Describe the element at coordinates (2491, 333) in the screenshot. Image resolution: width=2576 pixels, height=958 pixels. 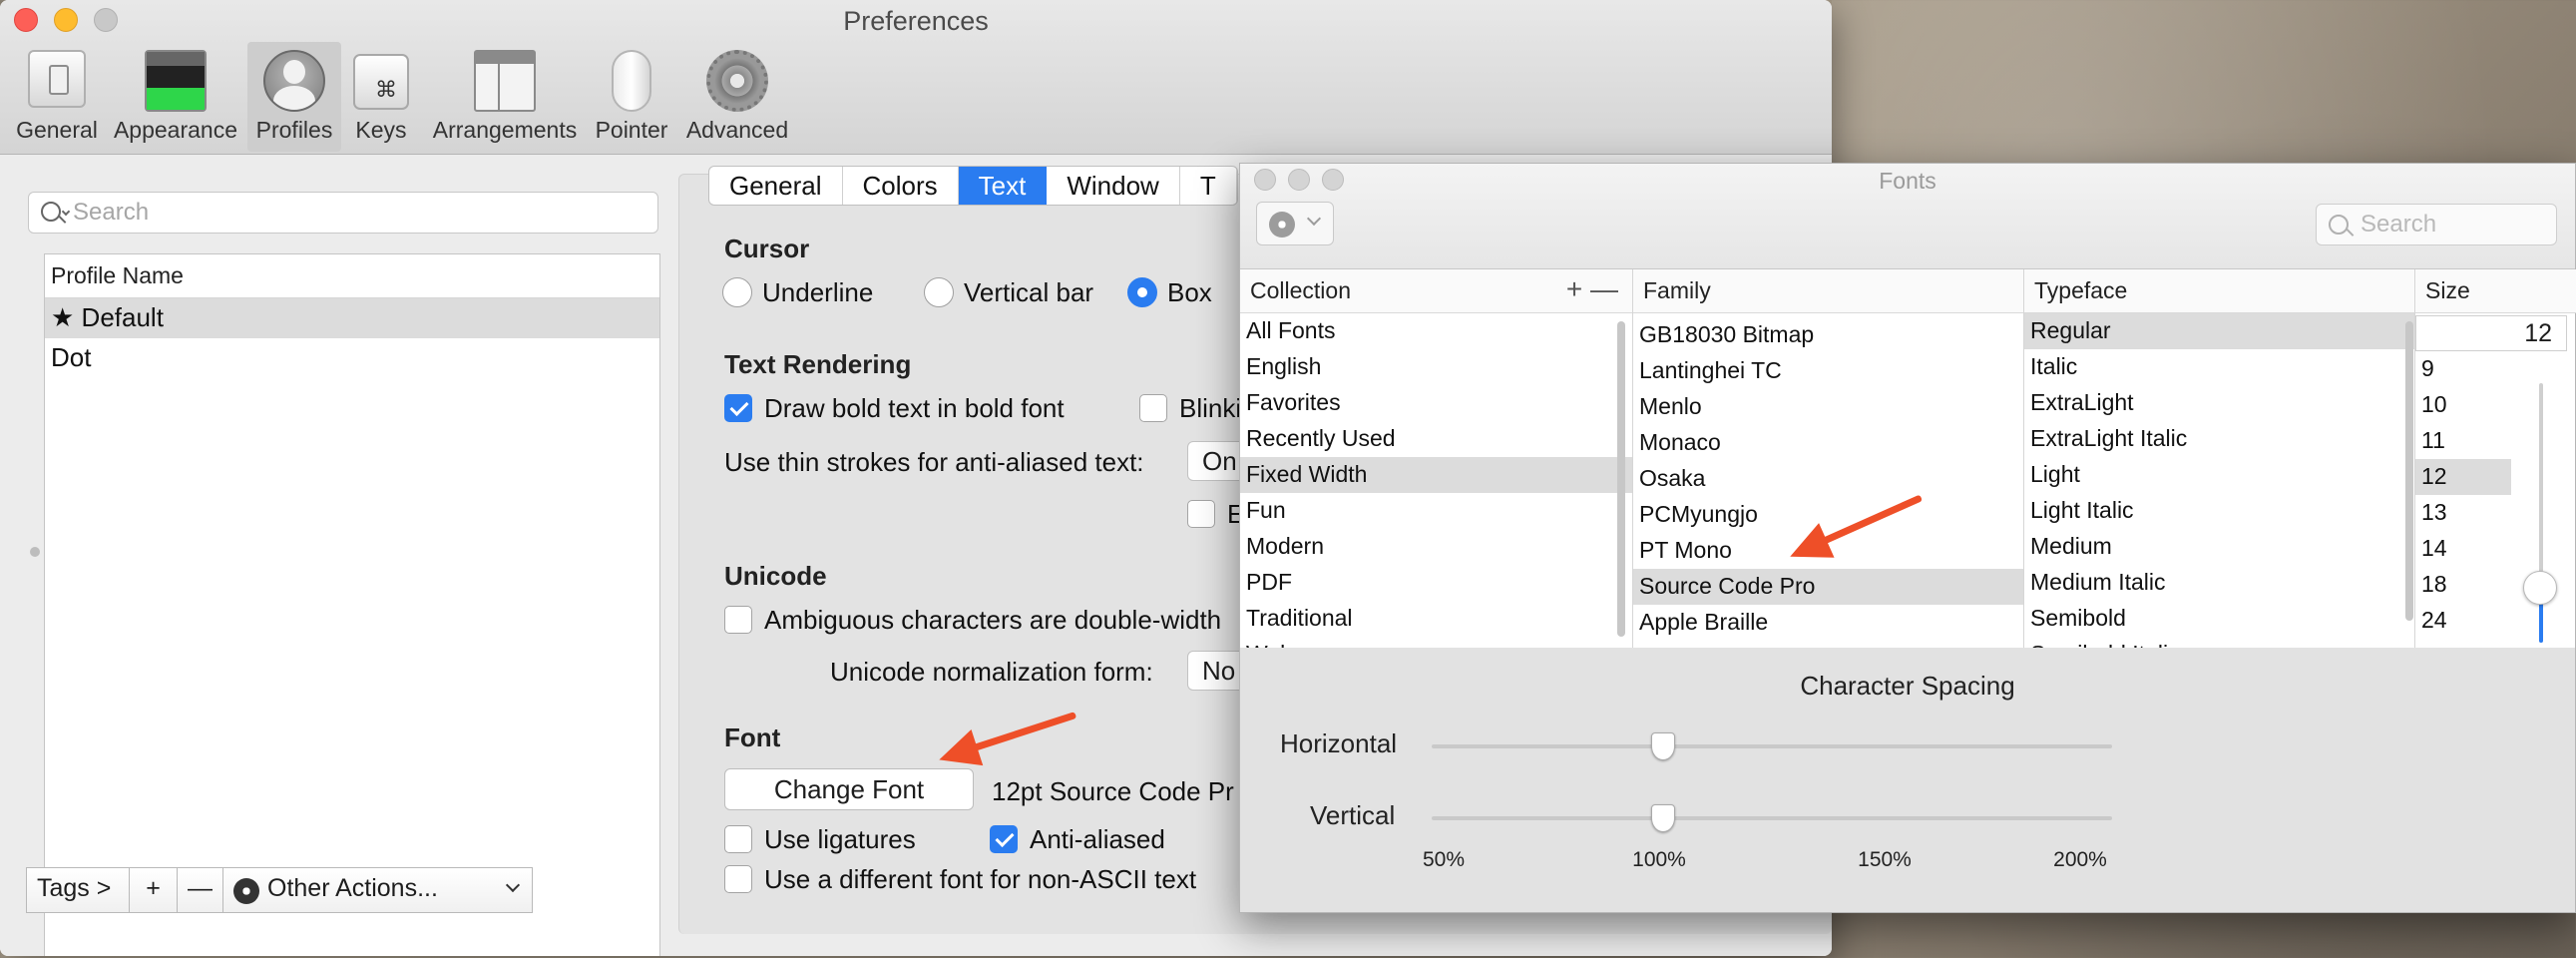
I see `size-input: 12` at that location.